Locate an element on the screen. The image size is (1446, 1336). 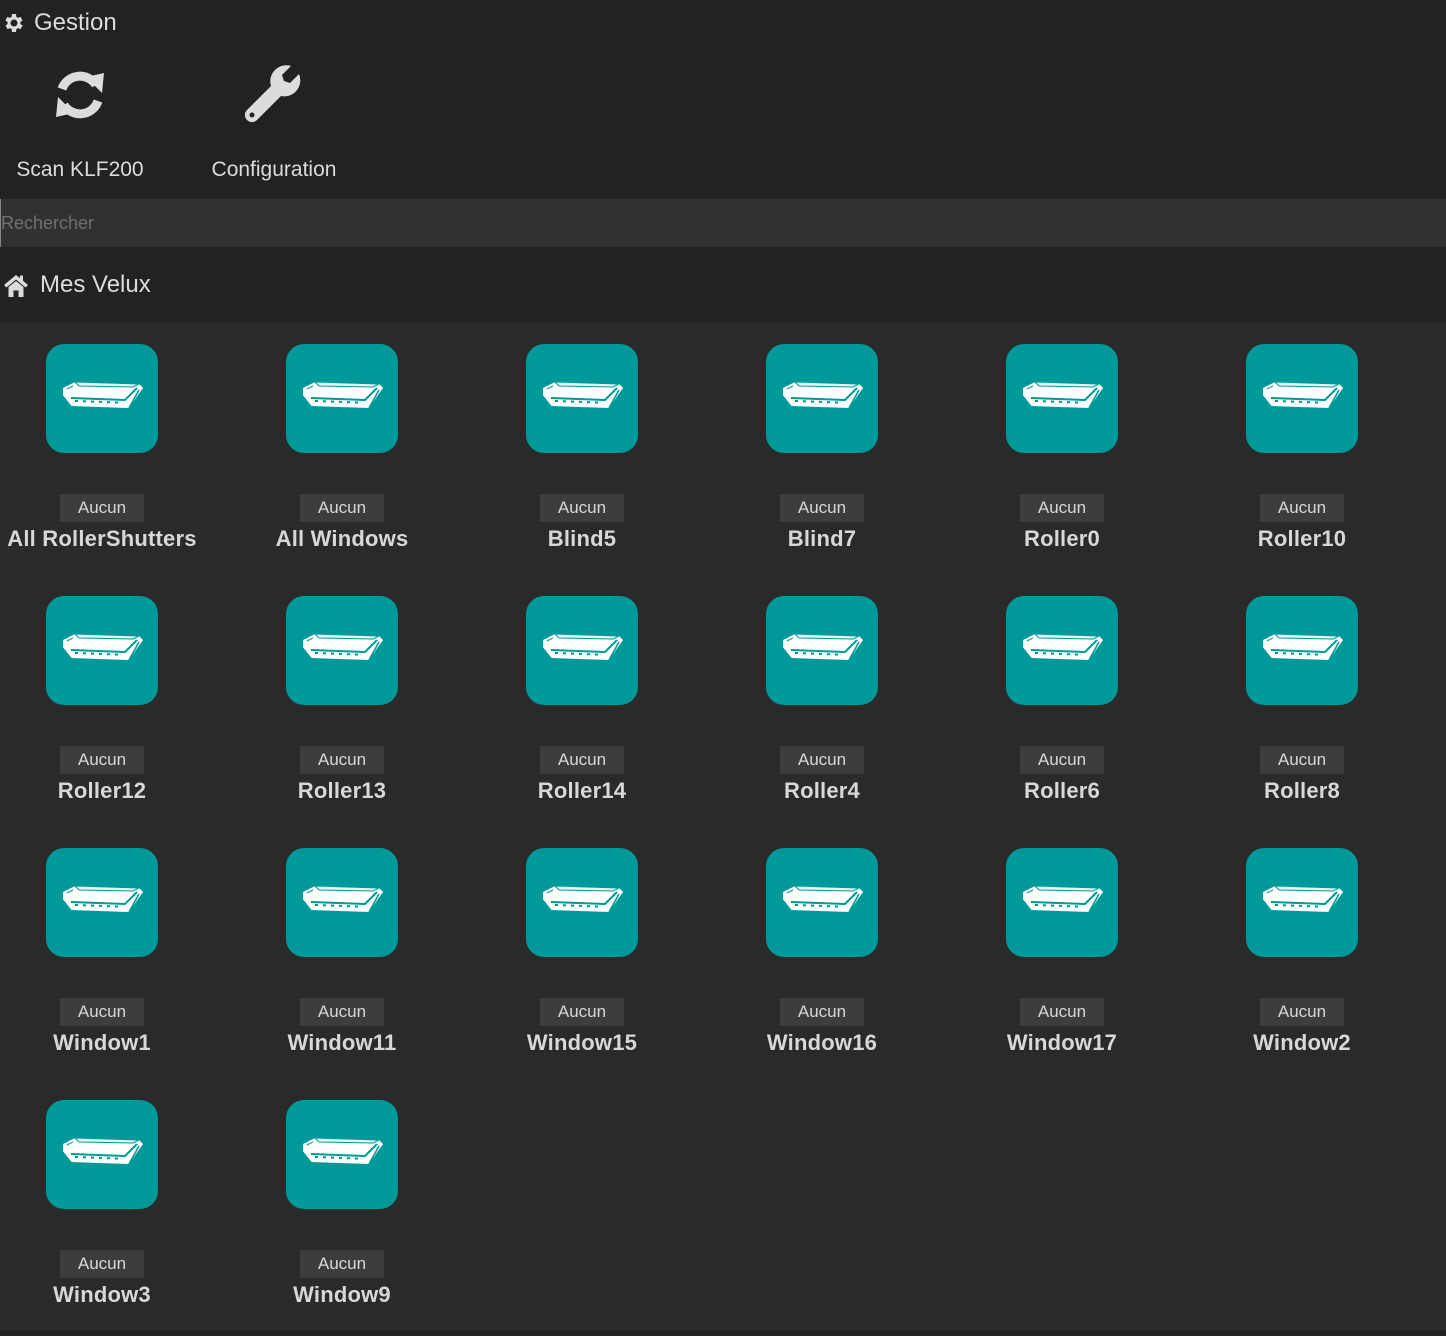
device-card-blind5: Aucun Blind5 is located at coordinates (582, 437).